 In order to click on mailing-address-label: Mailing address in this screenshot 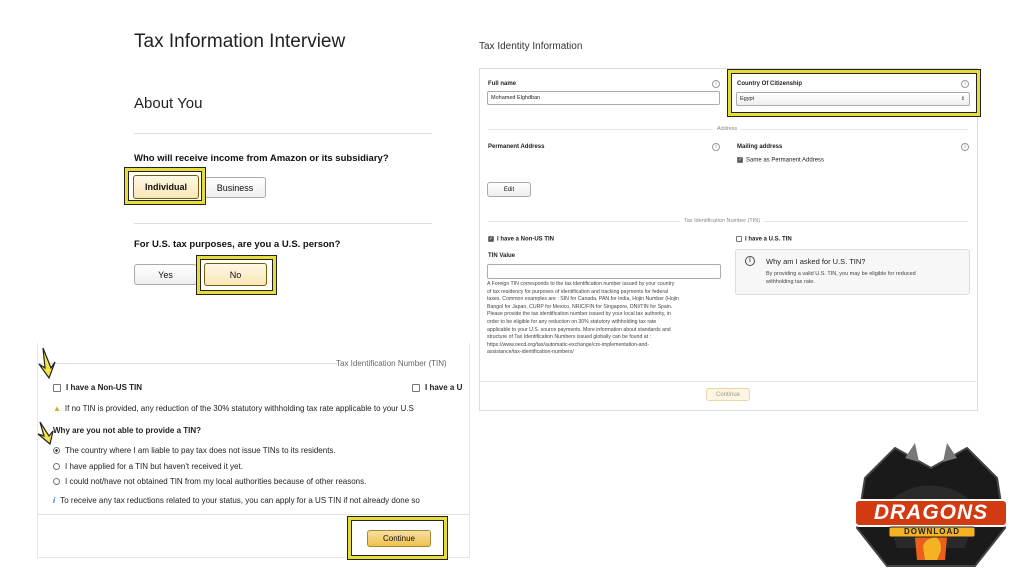, I will do `click(760, 147)`.